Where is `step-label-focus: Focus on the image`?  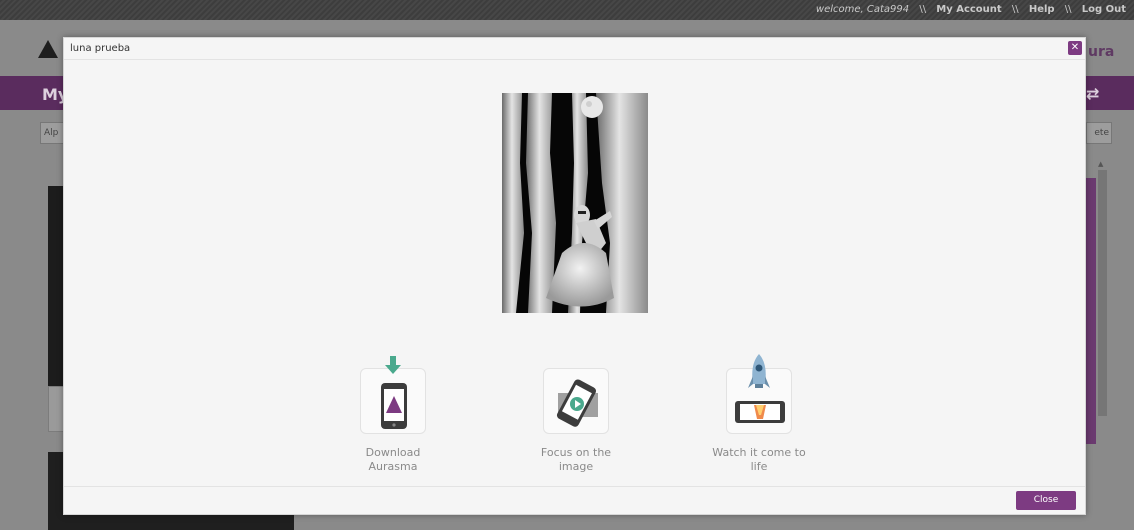
step-label-focus: Focus on the image is located at coordinates (576, 460).